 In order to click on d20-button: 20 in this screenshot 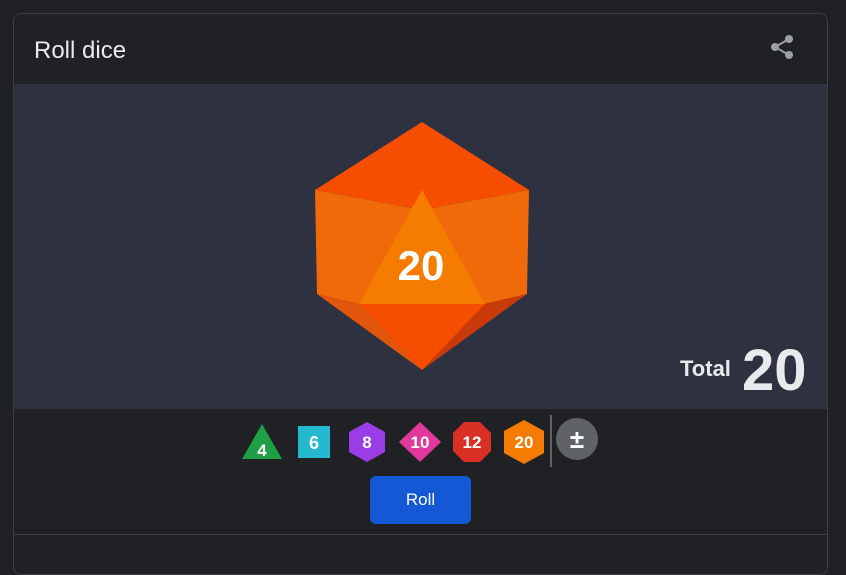, I will do `click(524, 442)`.